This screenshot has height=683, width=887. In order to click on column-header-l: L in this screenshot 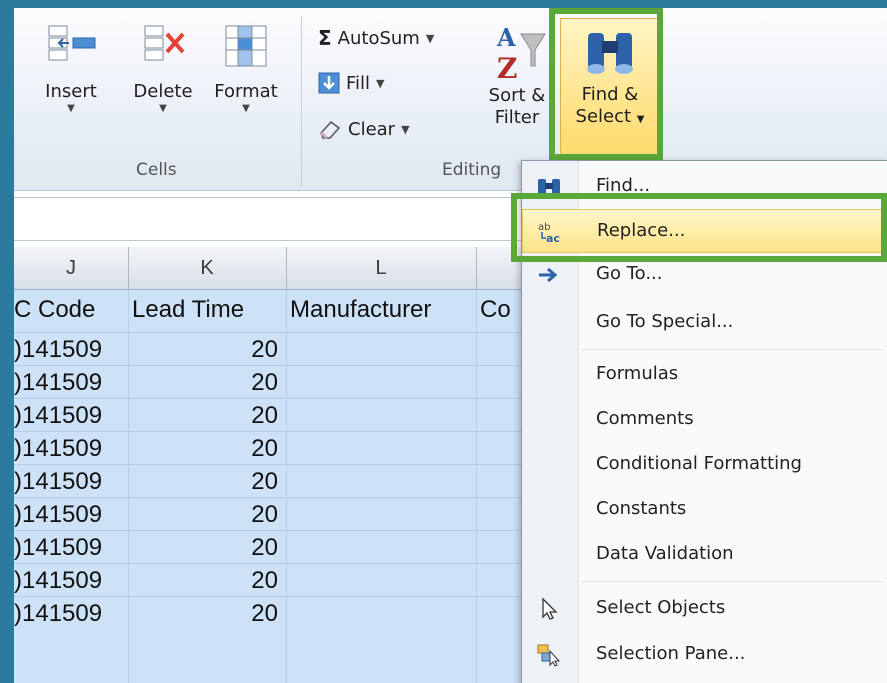, I will do `click(381, 268)`.